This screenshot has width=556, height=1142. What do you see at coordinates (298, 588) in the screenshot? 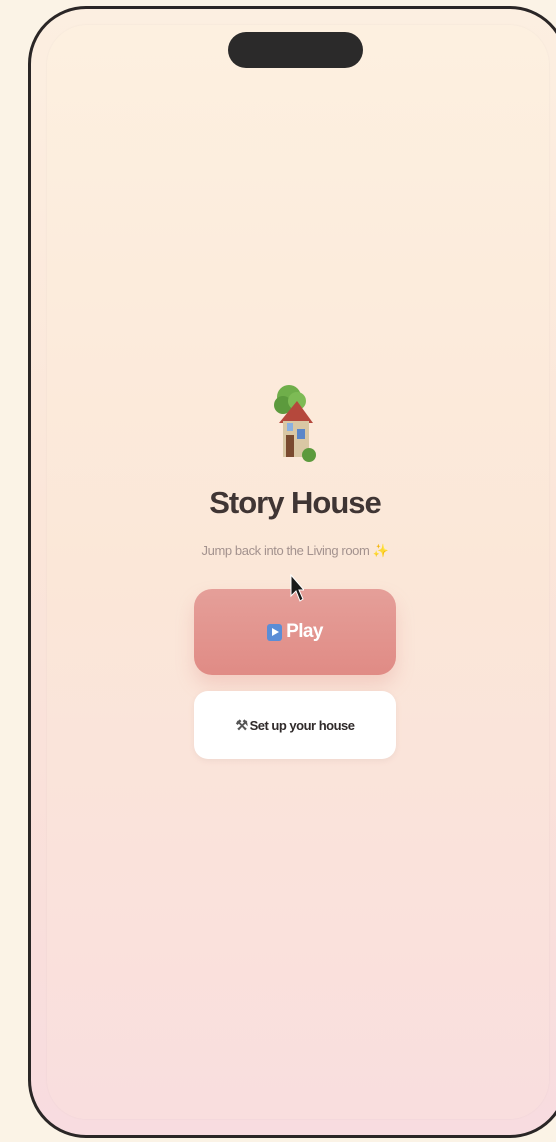
I see `mouse-pointer-icon` at bounding box center [298, 588].